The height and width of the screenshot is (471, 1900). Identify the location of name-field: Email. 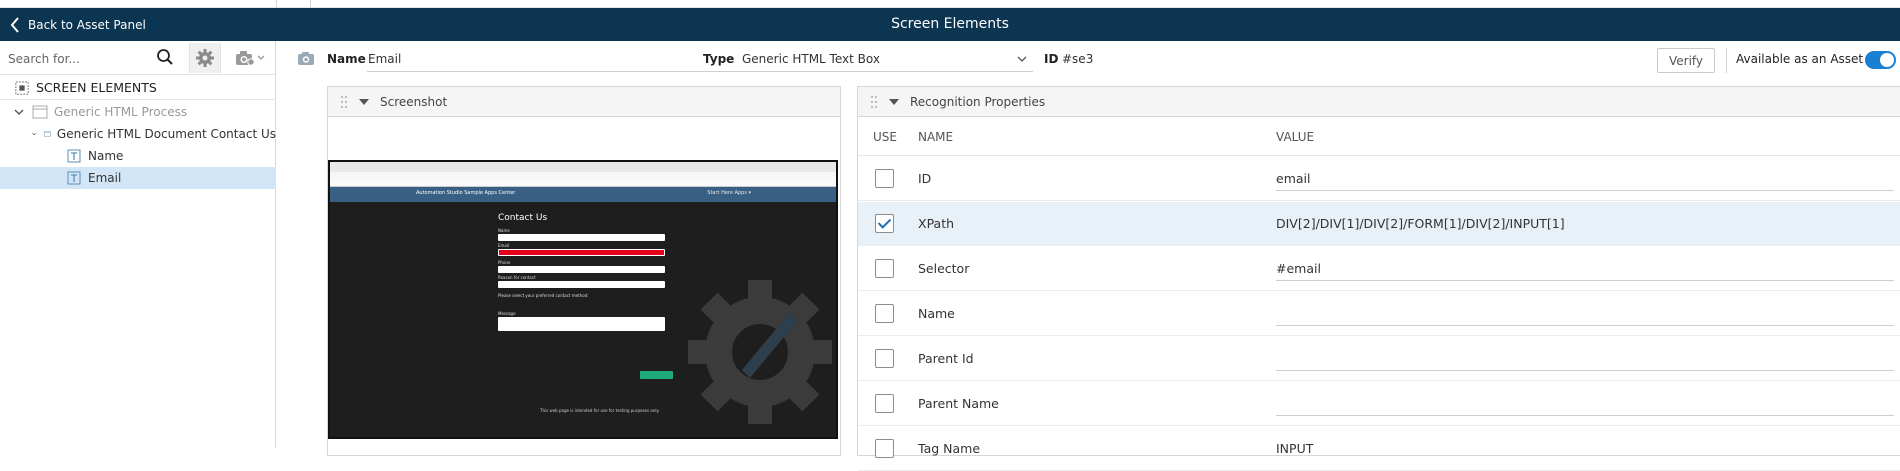
(384, 59).